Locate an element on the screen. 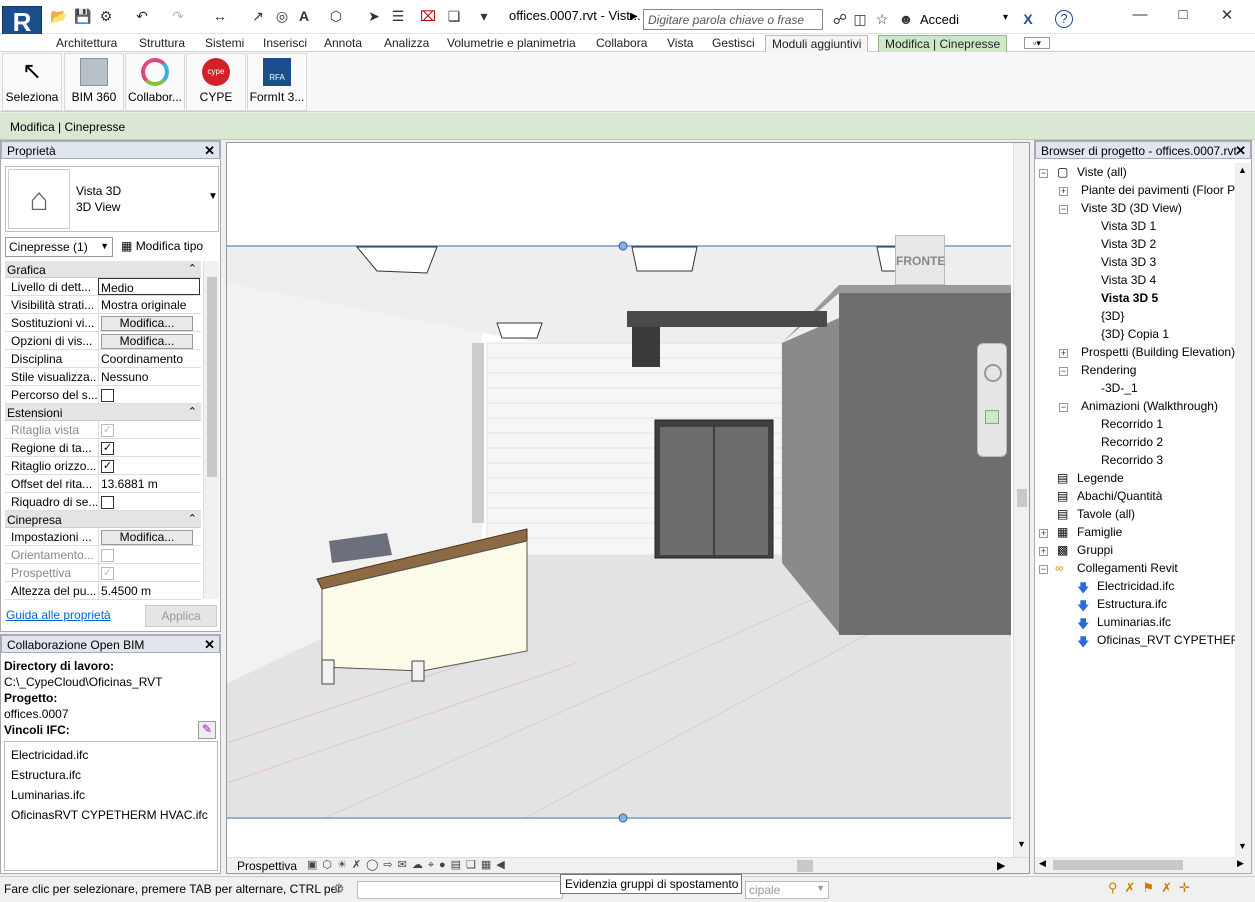 This screenshot has height=902, width=1255. section-cinepresa: Cinepresa ⌃ is located at coordinates (103, 519).